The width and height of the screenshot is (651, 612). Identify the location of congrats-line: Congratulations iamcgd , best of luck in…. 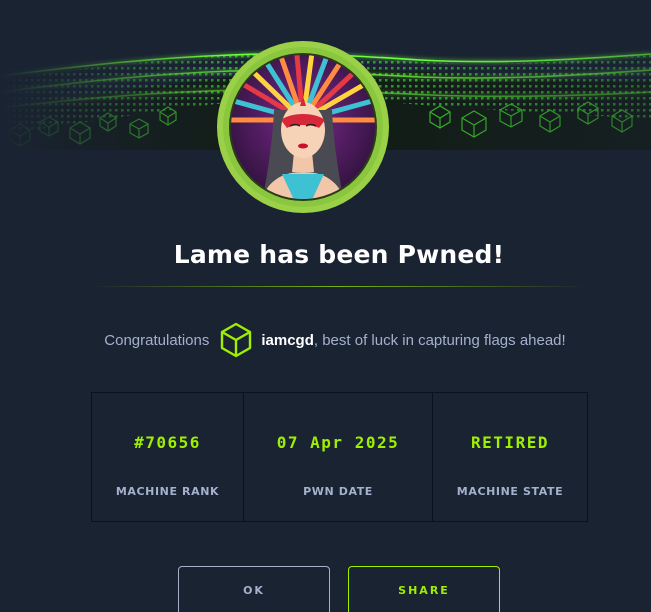
(325, 340).